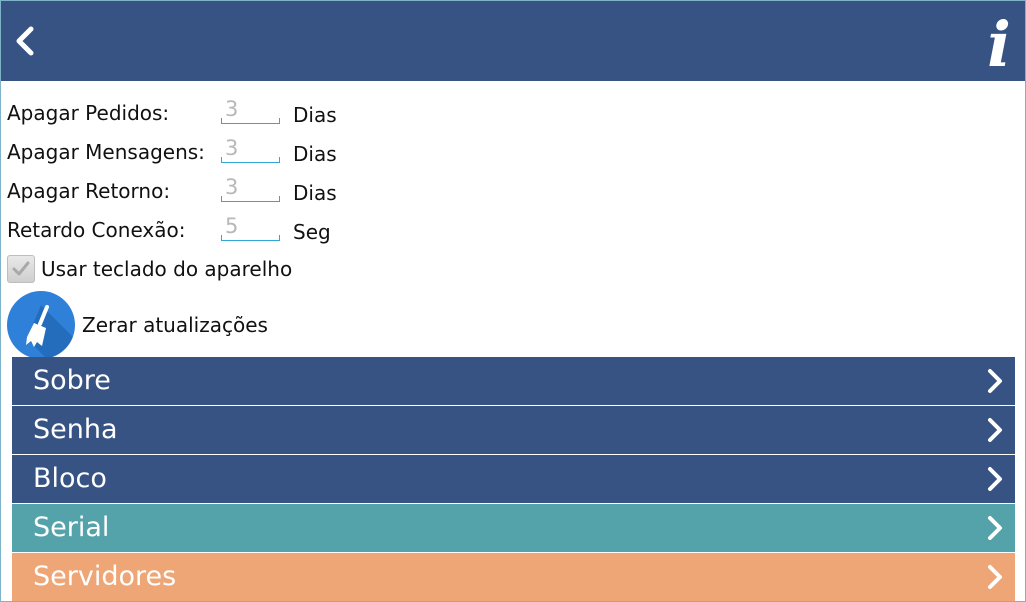  Describe the element at coordinates (513, 528) in the screenshot. I see `menu-item-serial: Serial` at that location.